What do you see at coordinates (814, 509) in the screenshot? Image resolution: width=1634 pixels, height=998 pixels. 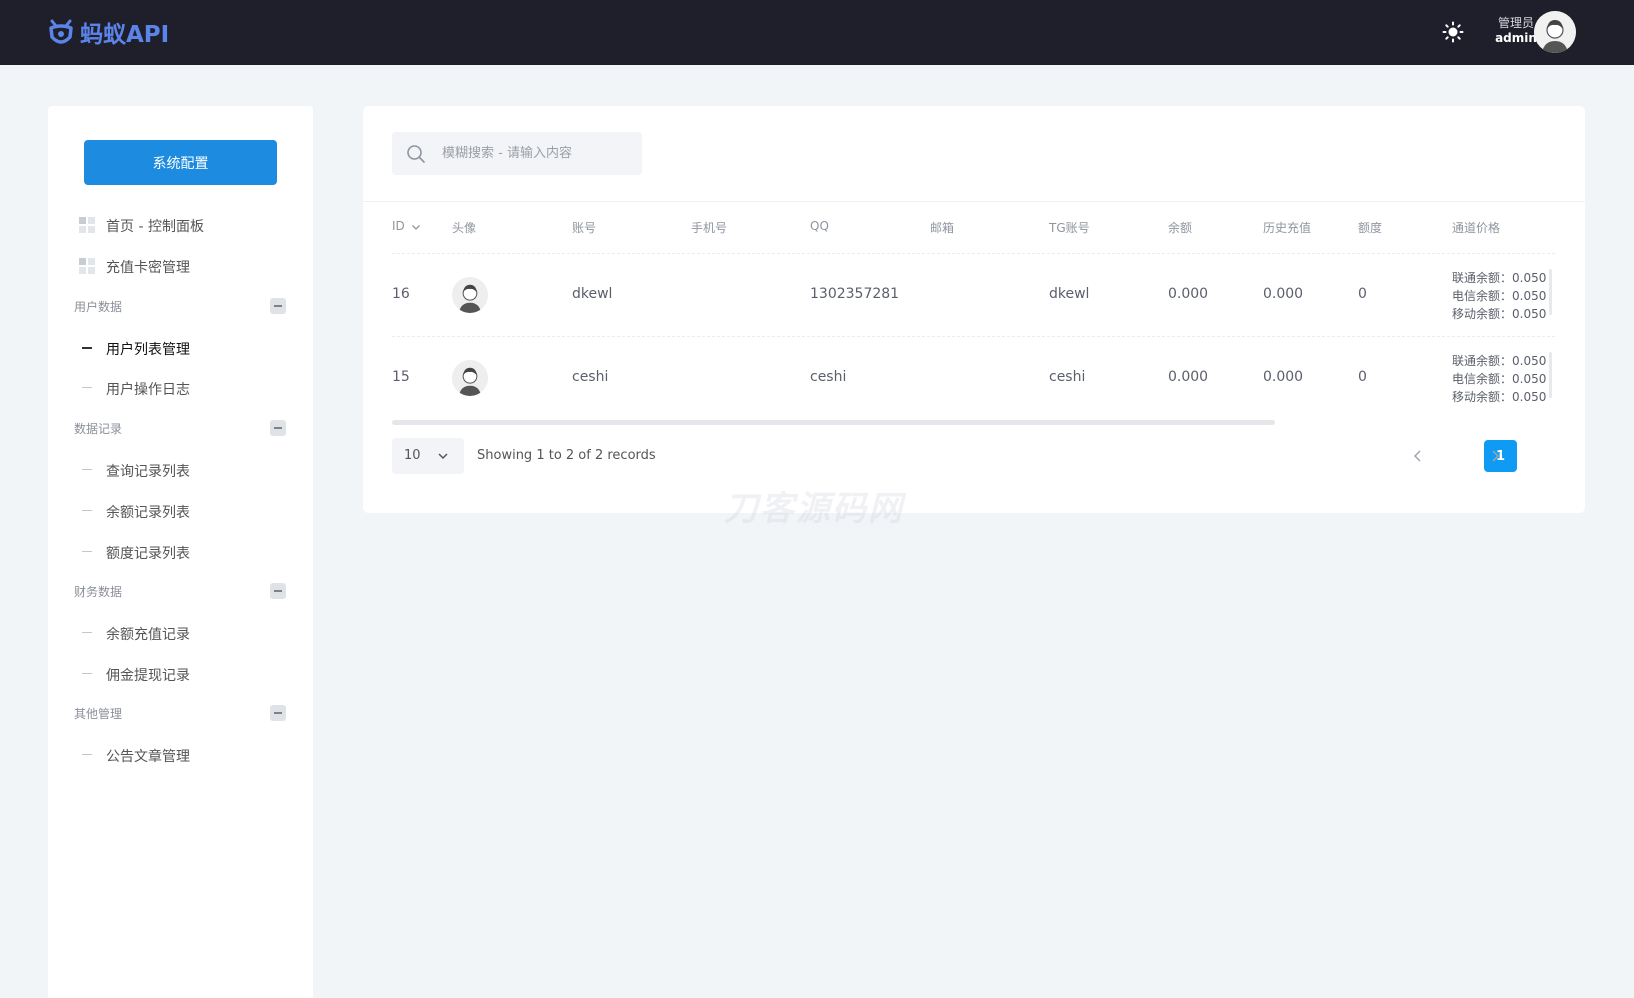 I see `watermark: 刀客源码网` at bounding box center [814, 509].